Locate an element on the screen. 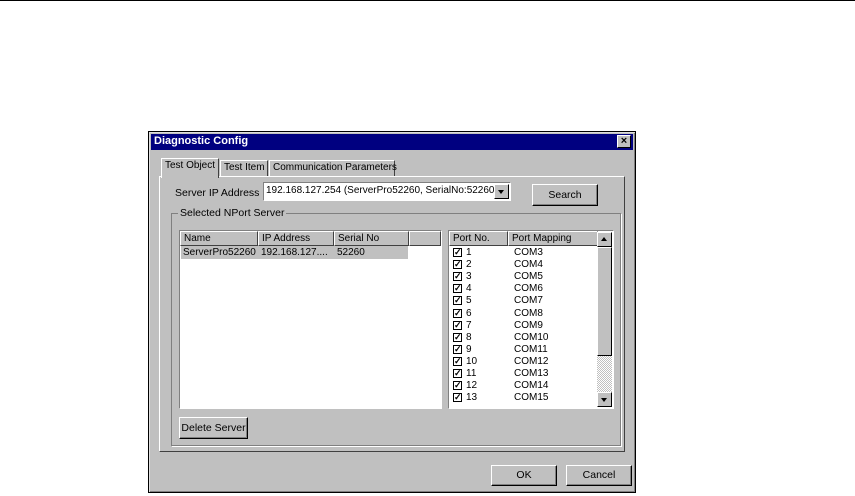 This screenshot has width=855, height=496. port-number: 5 is located at coordinates (469, 301).